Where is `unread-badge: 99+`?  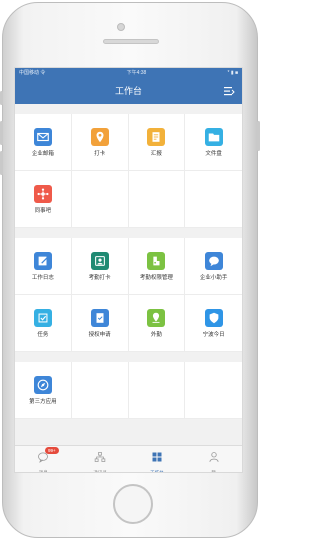
unread-badge: 99+ is located at coordinates (52, 450).